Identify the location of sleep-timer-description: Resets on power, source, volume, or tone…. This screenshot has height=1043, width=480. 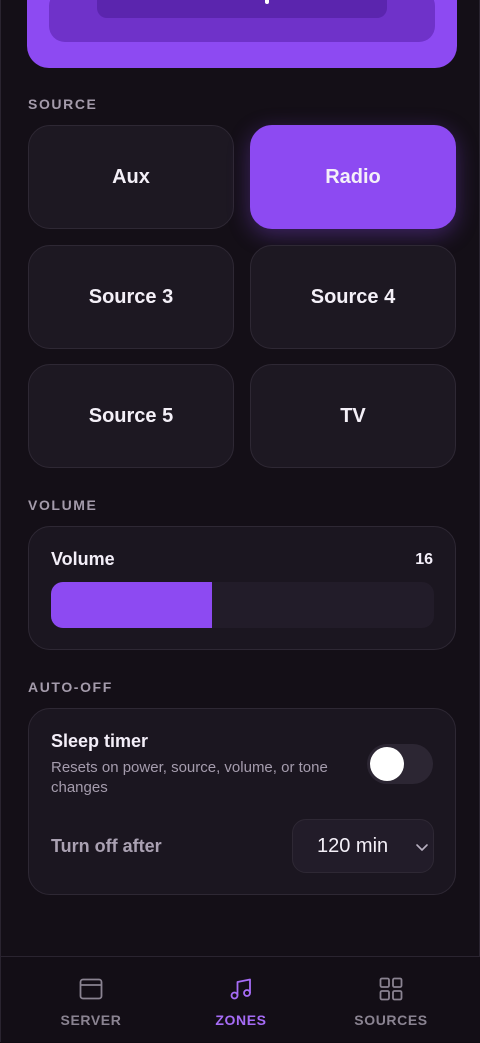
(189, 777).